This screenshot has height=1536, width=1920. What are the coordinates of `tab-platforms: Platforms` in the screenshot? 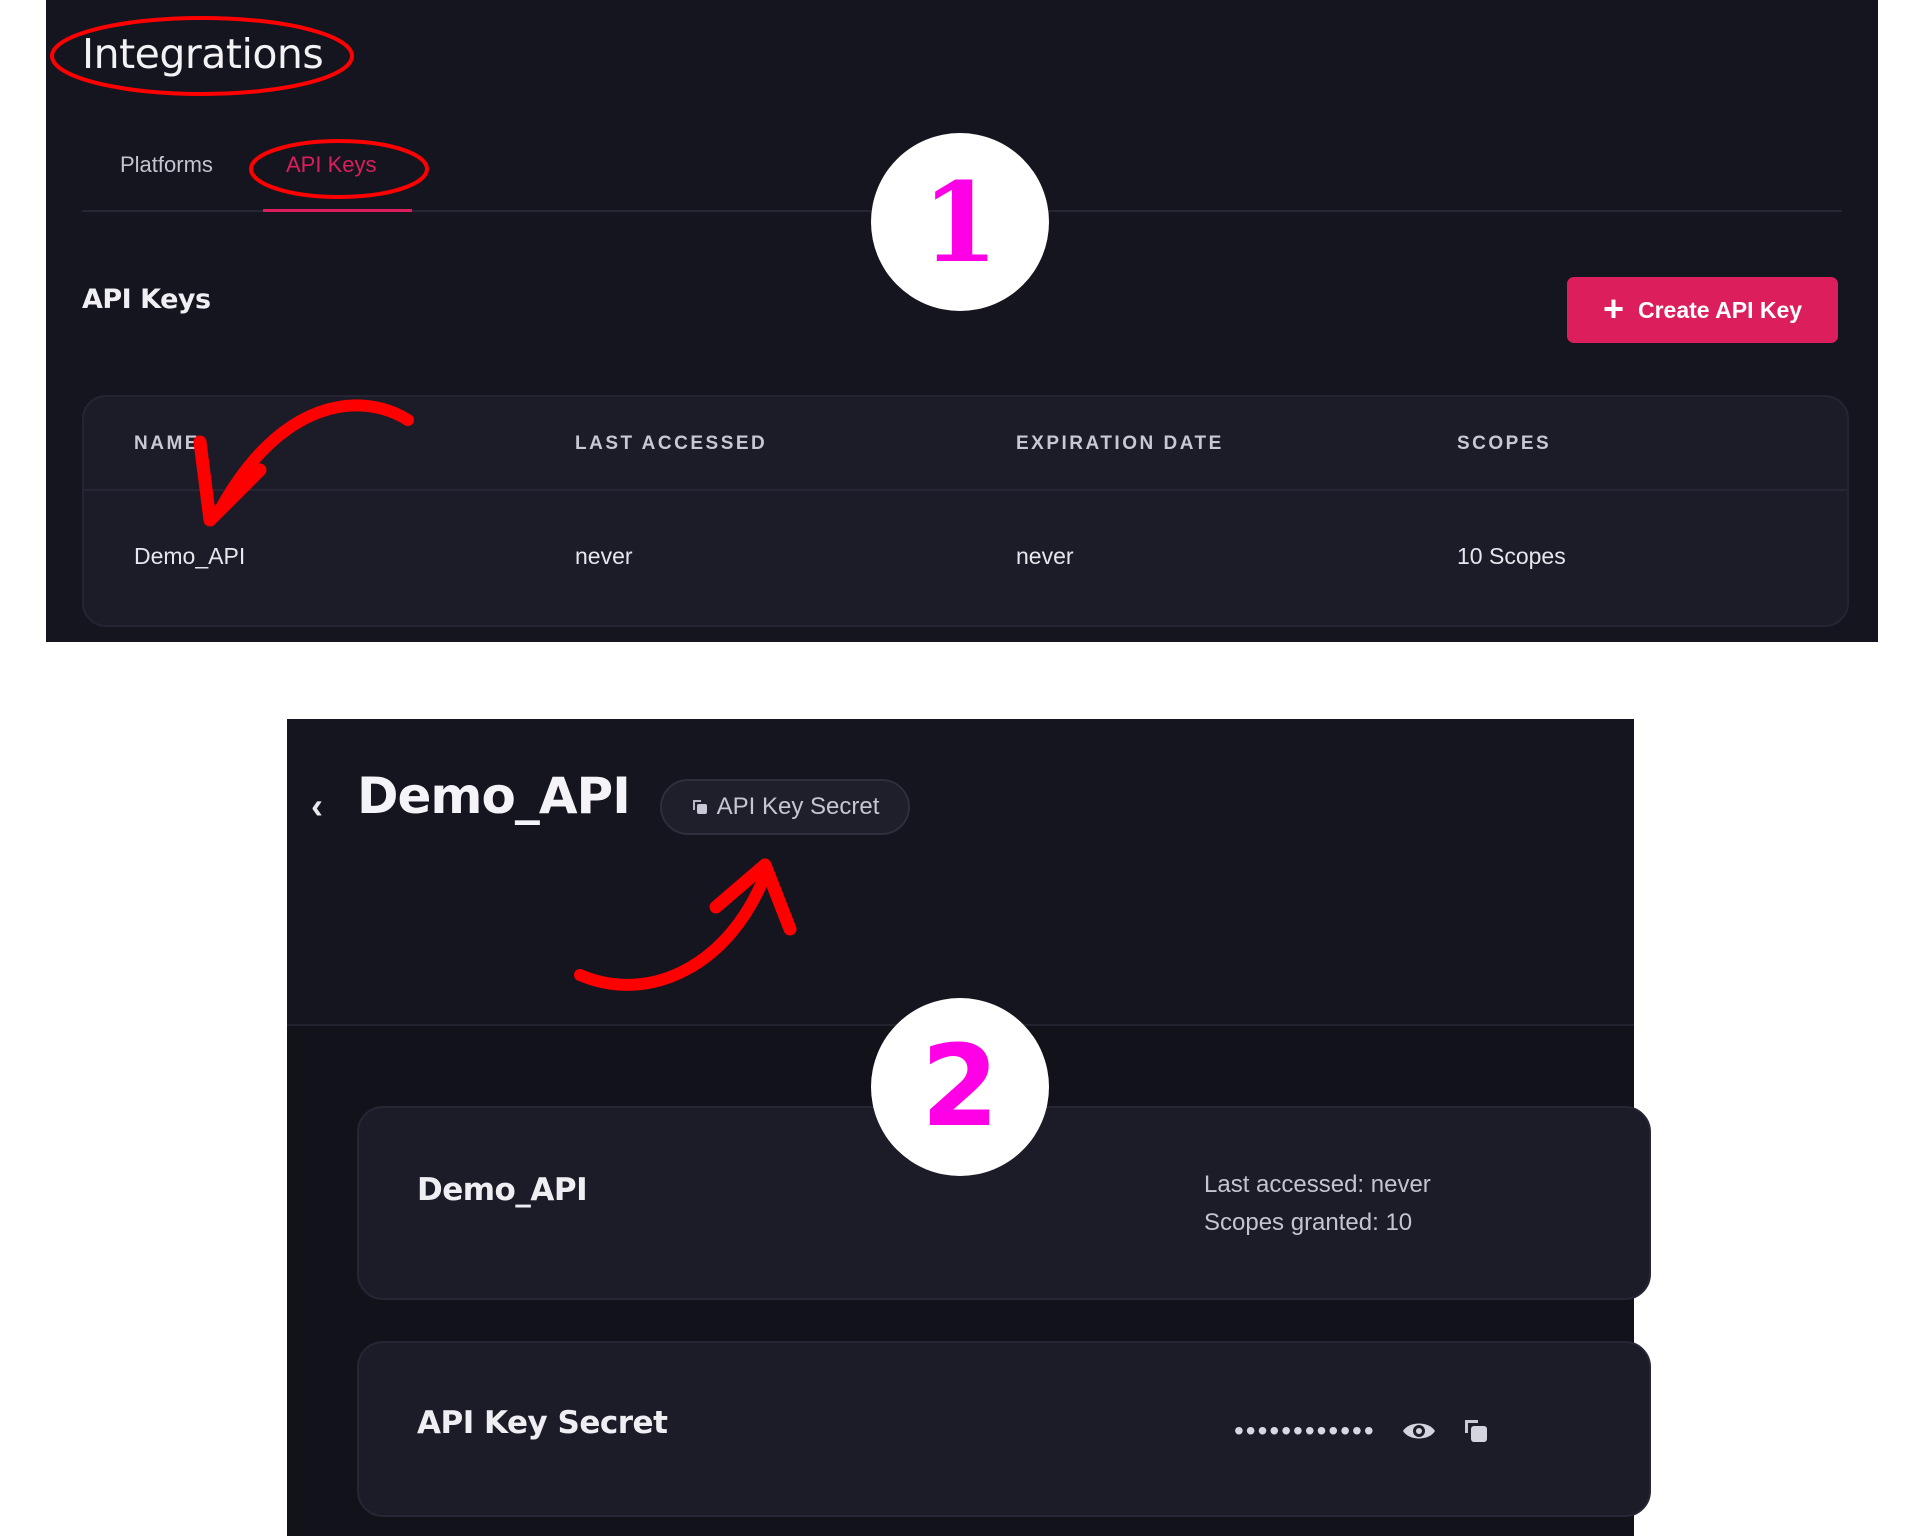 It's located at (166, 165).